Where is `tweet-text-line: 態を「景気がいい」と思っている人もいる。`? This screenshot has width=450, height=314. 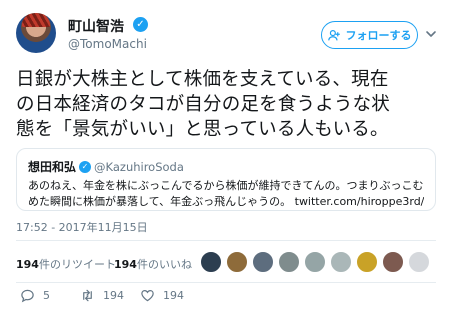 tweet-text-line: 態を「景気がいい」と思っている人もいる。 is located at coordinates (202, 129).